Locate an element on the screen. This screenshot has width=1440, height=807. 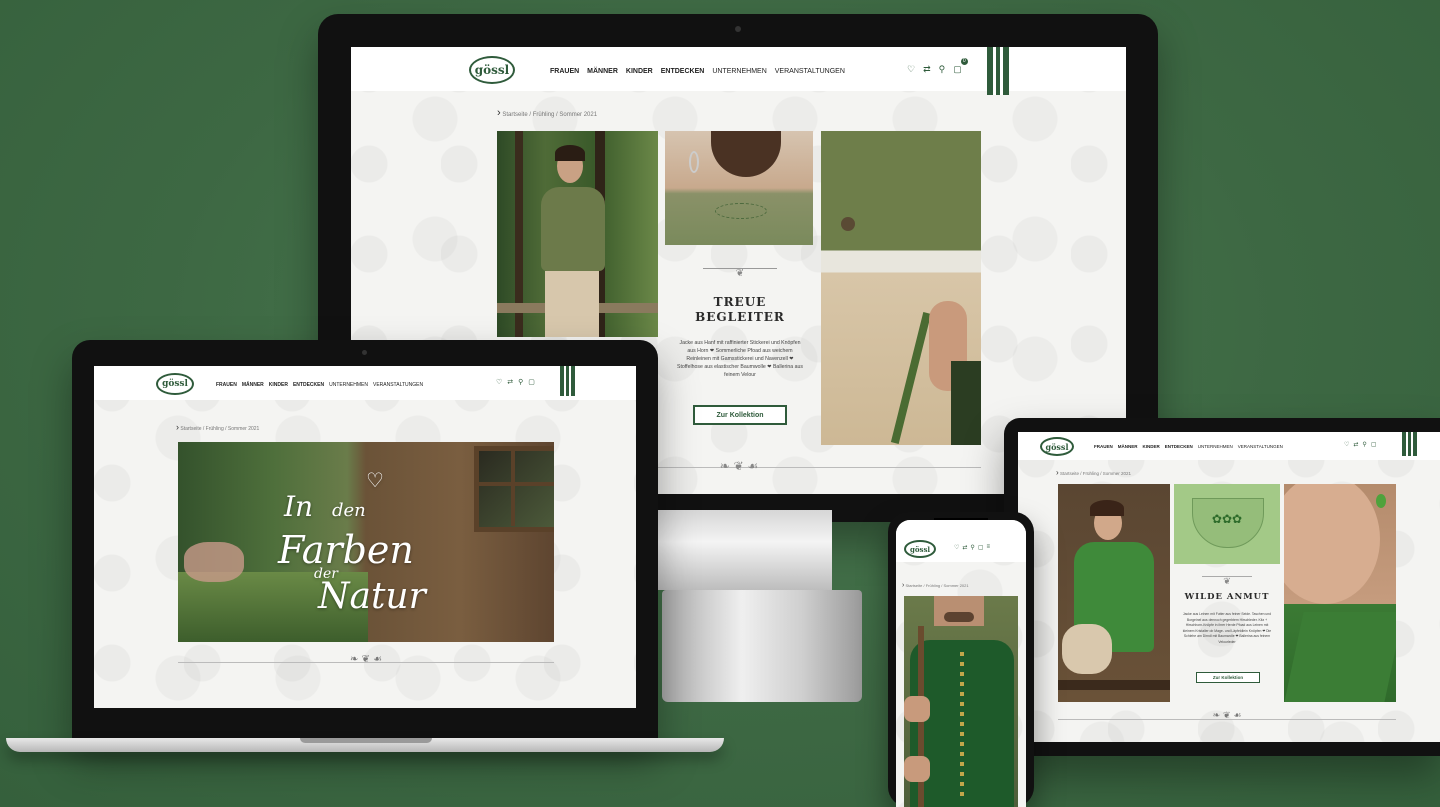
product-photo-forest-woman is located at coordinates (577, 234).